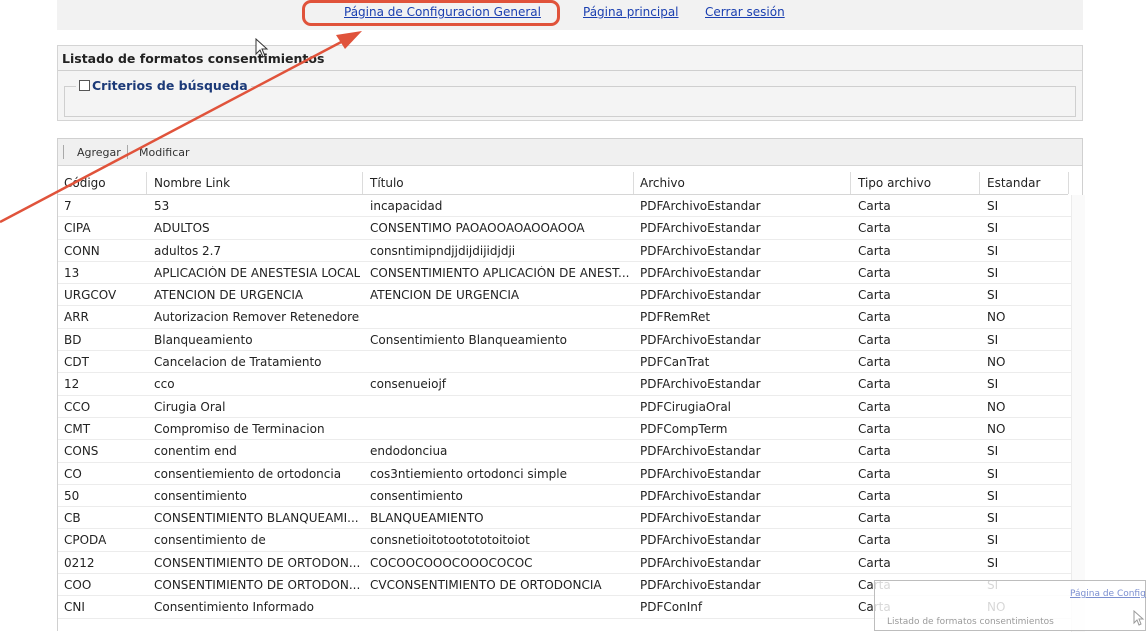 The height and width of the screenshot is (632, 1146). I want to click on search-criteria-legend: Criterios de búsqueda, so click(163, 85).